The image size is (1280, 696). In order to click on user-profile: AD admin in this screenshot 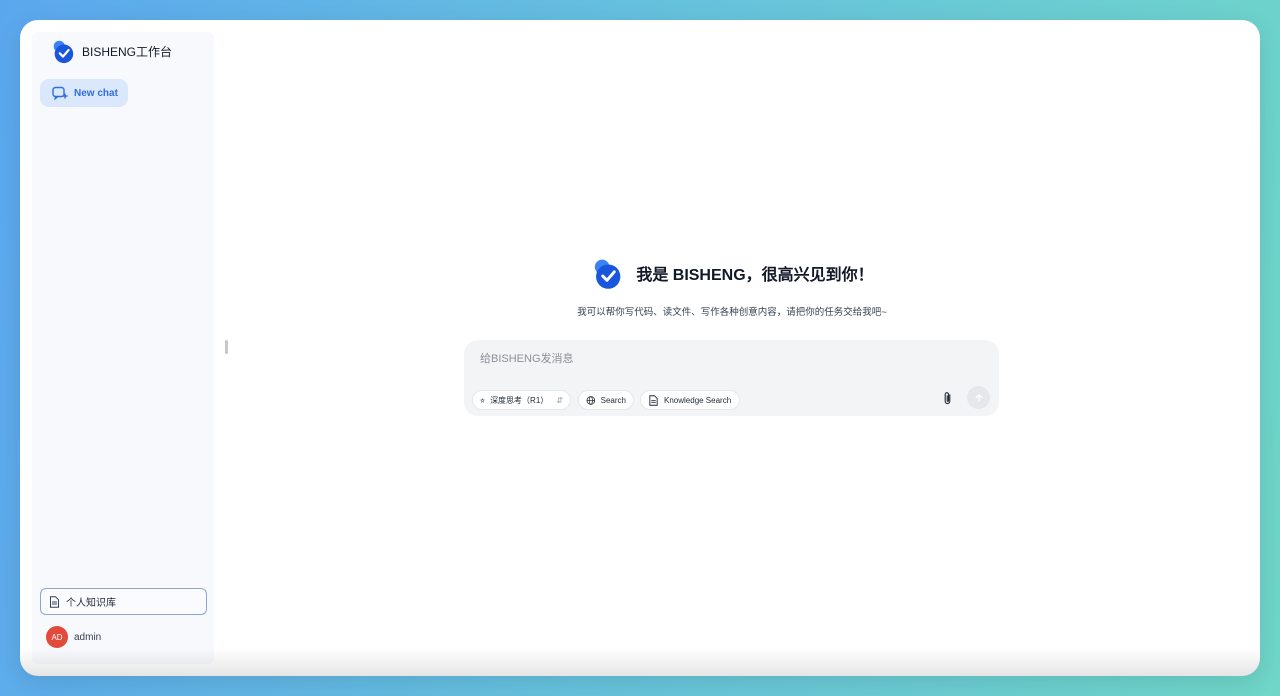, I will do `click(73, 637)`.